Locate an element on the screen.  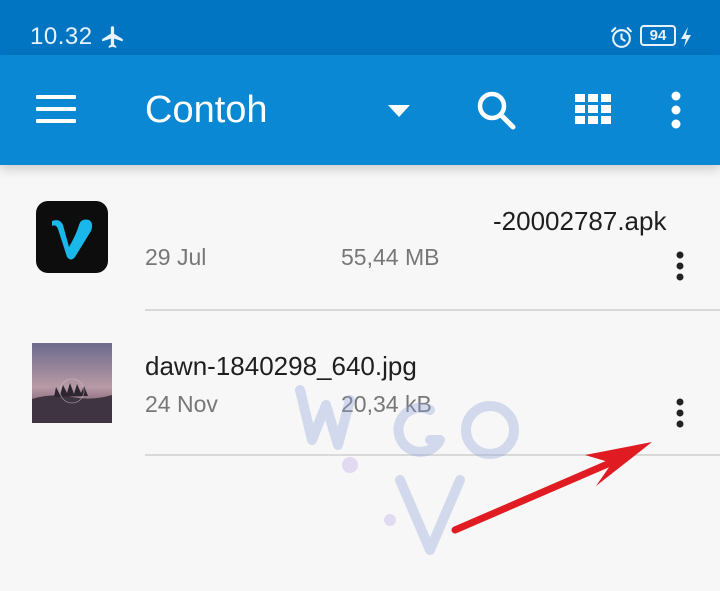
alarm-icon is located at coordinates (621, 37).